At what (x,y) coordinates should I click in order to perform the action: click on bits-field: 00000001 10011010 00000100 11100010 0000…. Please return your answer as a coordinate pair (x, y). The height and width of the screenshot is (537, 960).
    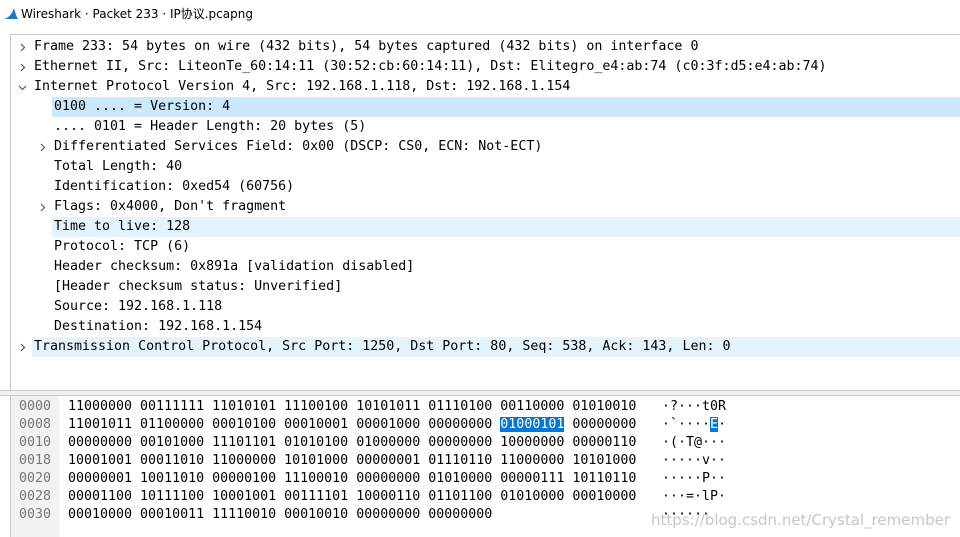
    Looking at the image, I should click on (352, 479).